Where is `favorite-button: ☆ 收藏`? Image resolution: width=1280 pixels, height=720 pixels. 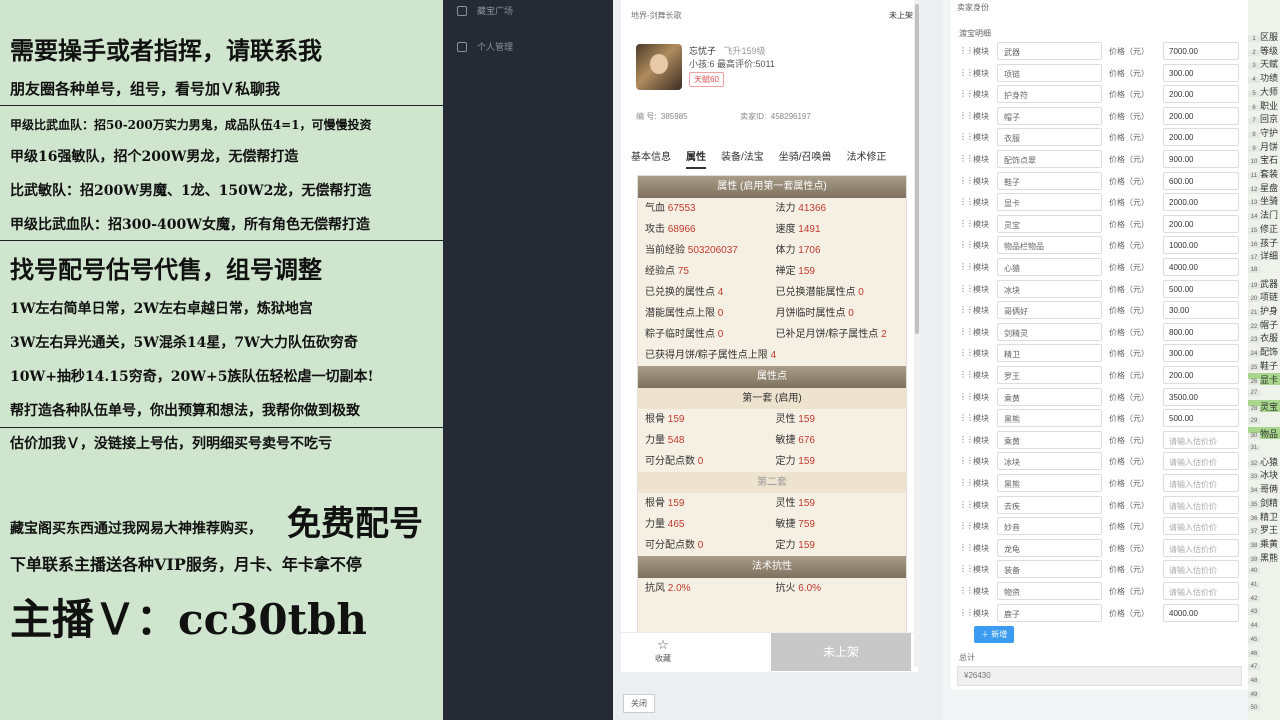 favorite-button: ☆ 收藏 is located at coordinates (663, 650).